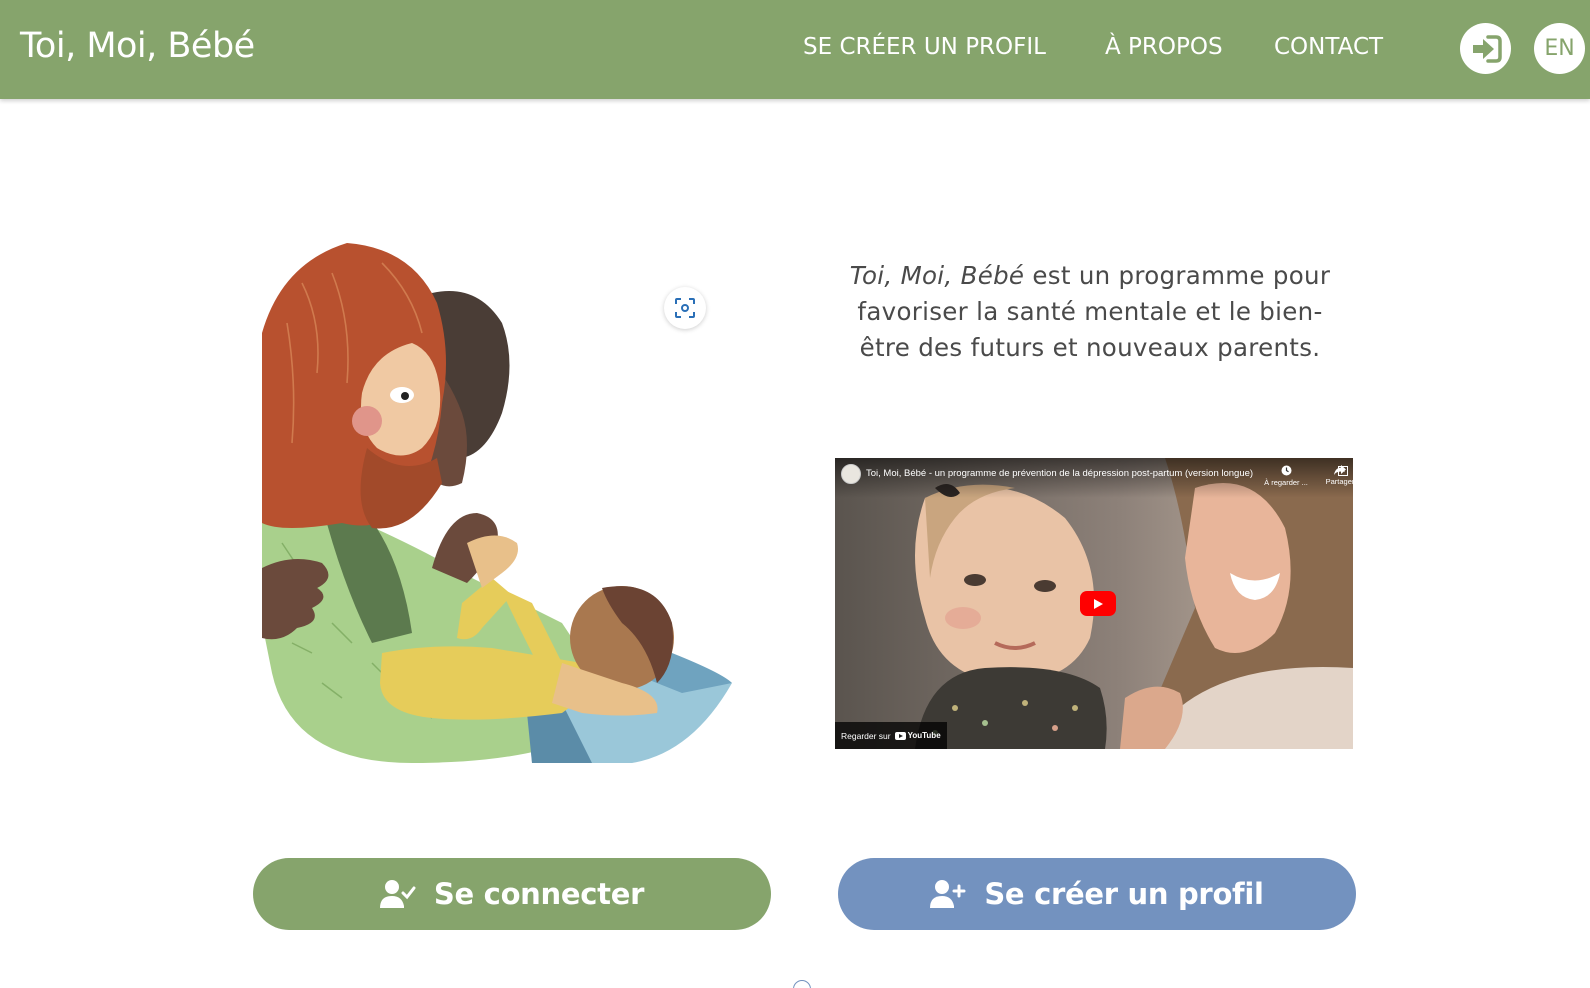  I want to click on watch-on-label: Regarder sur, so click(866, 735).